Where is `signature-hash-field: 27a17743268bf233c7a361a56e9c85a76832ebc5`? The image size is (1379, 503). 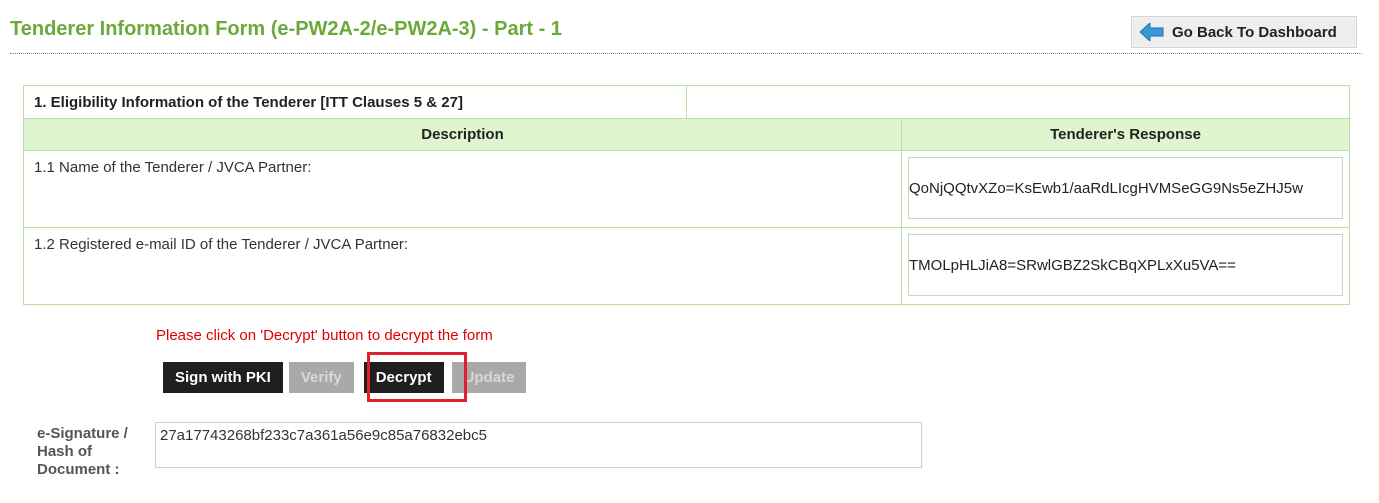
signature-hash-field: 27a17743268bf233c7a361a56e9c85a76832ebc5 is located at coordinates (538, 445).